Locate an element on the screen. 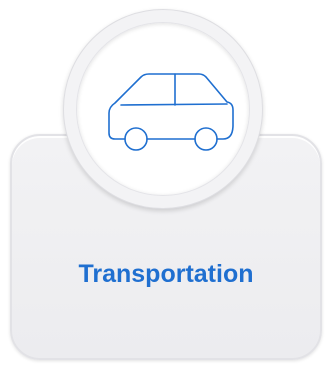 This screenshot has height=370, width=330. category-label: Transportation is located at coordinates (166, 274).